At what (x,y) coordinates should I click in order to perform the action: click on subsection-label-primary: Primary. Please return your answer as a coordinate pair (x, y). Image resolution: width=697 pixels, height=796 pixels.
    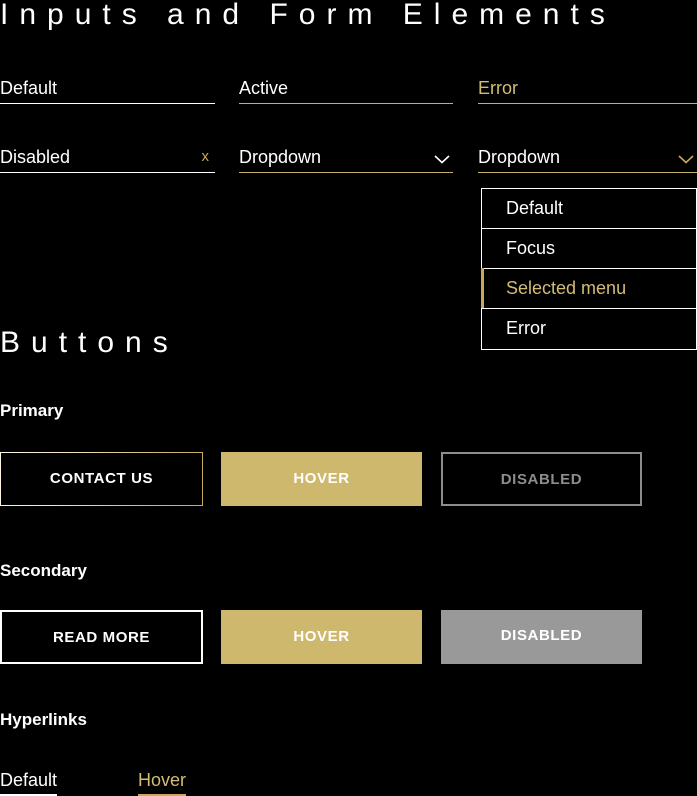
    Looking at the image, I should click on (32, 410).